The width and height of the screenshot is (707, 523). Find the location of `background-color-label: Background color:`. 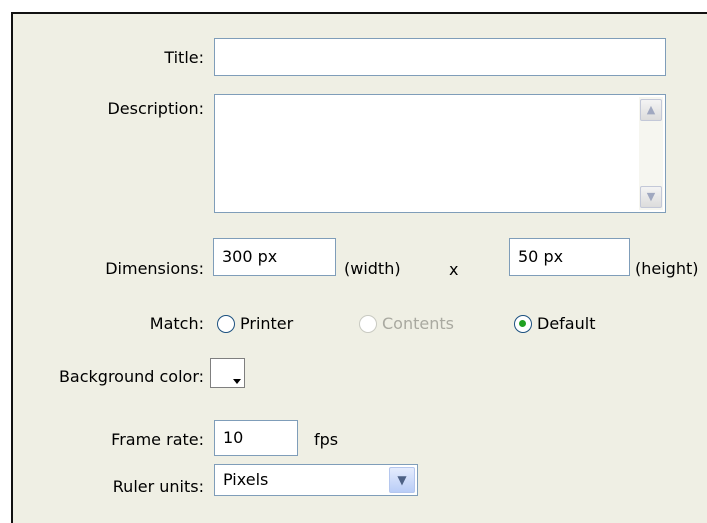

background-color-label: Background color: is located at coordinates (131, 376).